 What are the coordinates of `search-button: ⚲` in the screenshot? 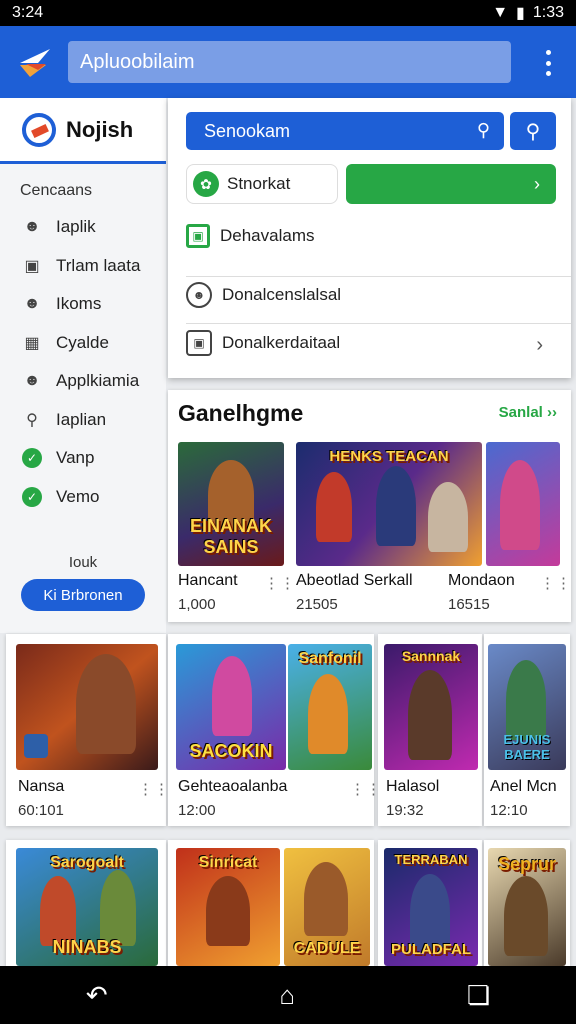 It's located at (533, 131).